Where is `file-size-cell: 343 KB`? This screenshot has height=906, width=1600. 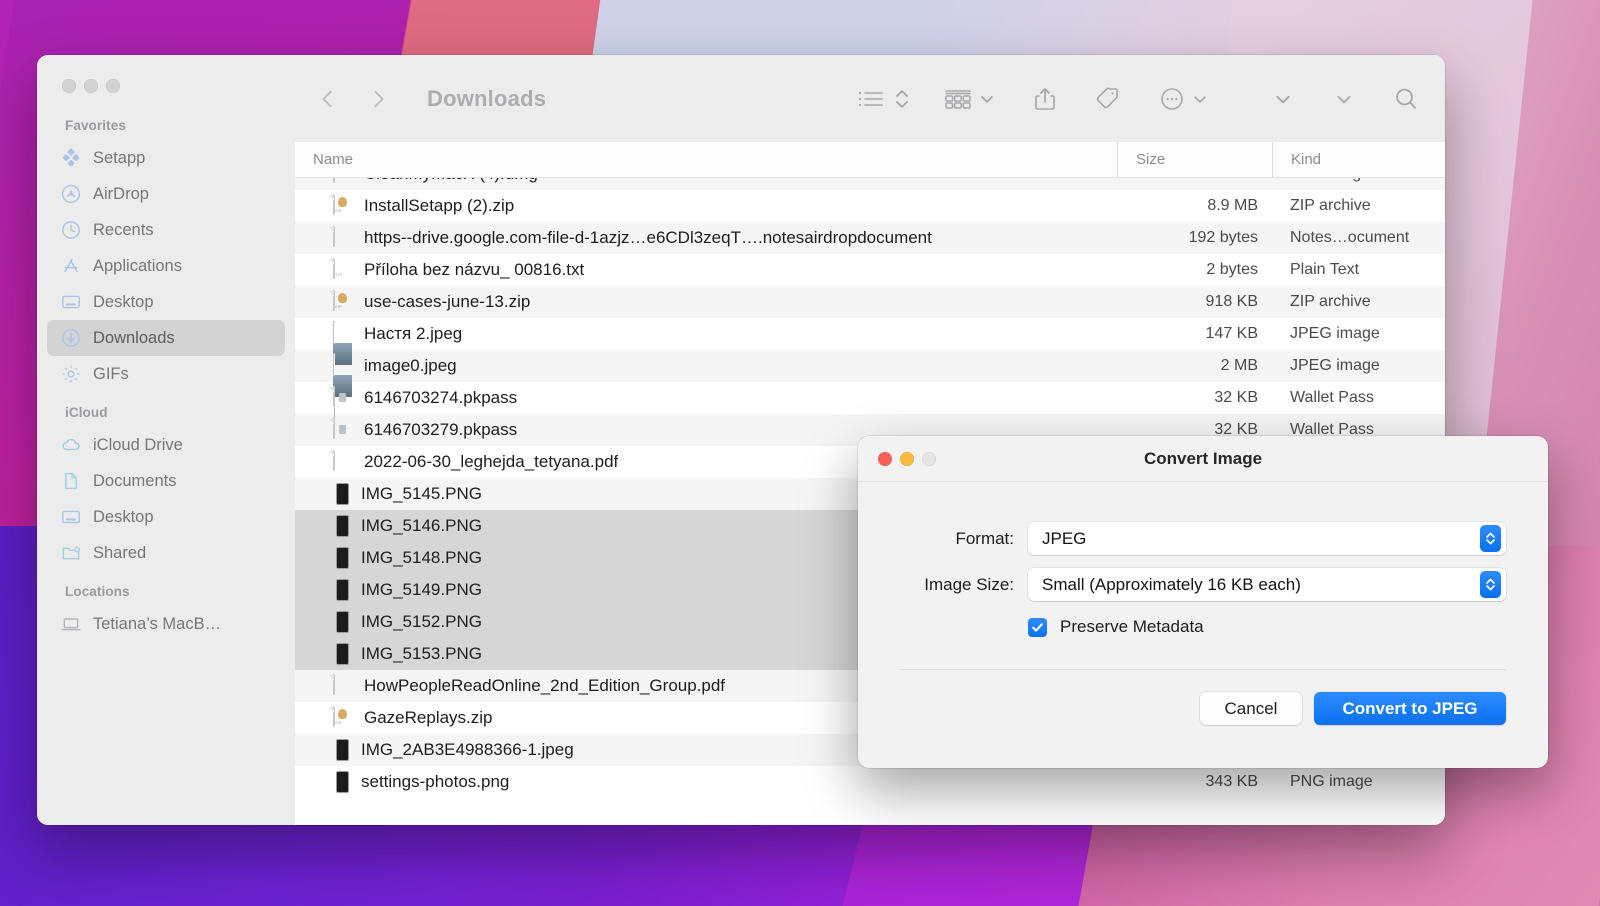 file-size-cell: 343 KB is located at coordinates (1231, 781).